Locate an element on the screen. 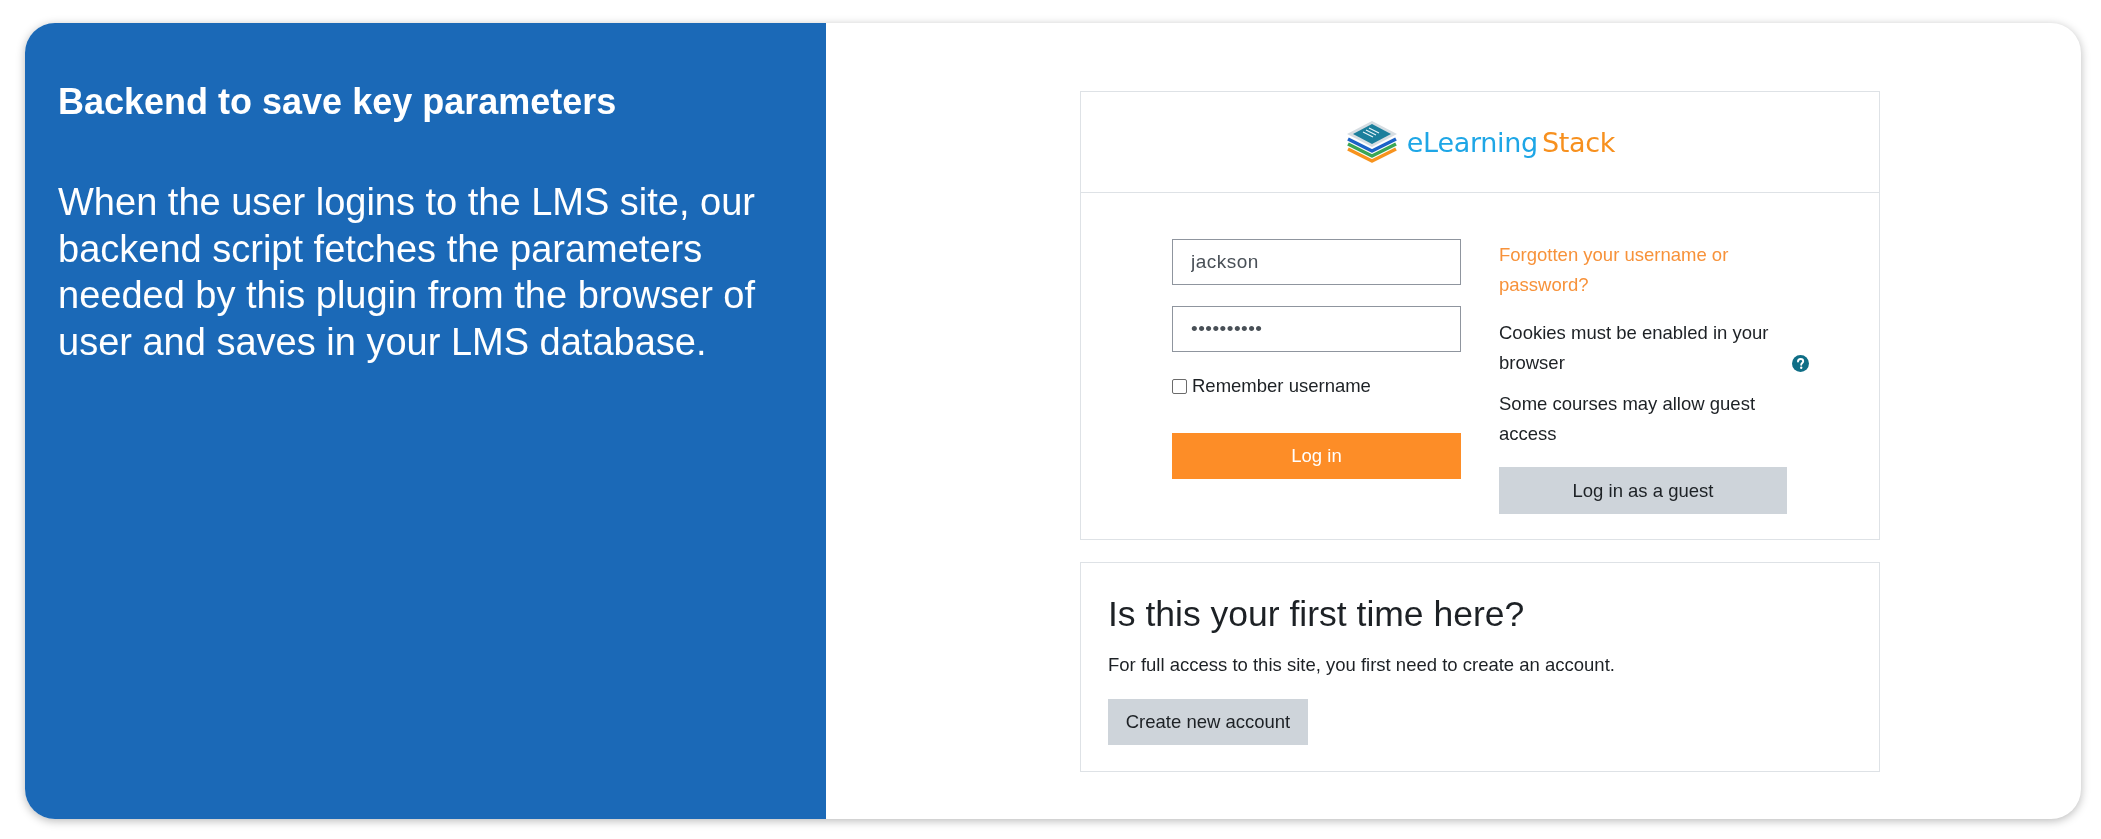 The height and width of the screenshot is (839, 2101). guest-login-button: Log in as a guest is located at coordinates (1643, 490).